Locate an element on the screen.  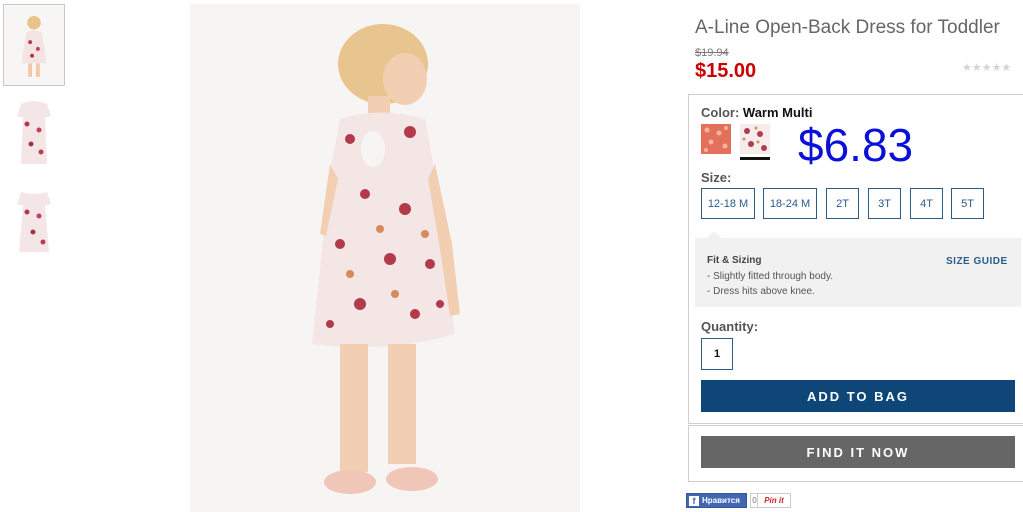
size-option-5t: 5T is located at coordinates (967, 203).